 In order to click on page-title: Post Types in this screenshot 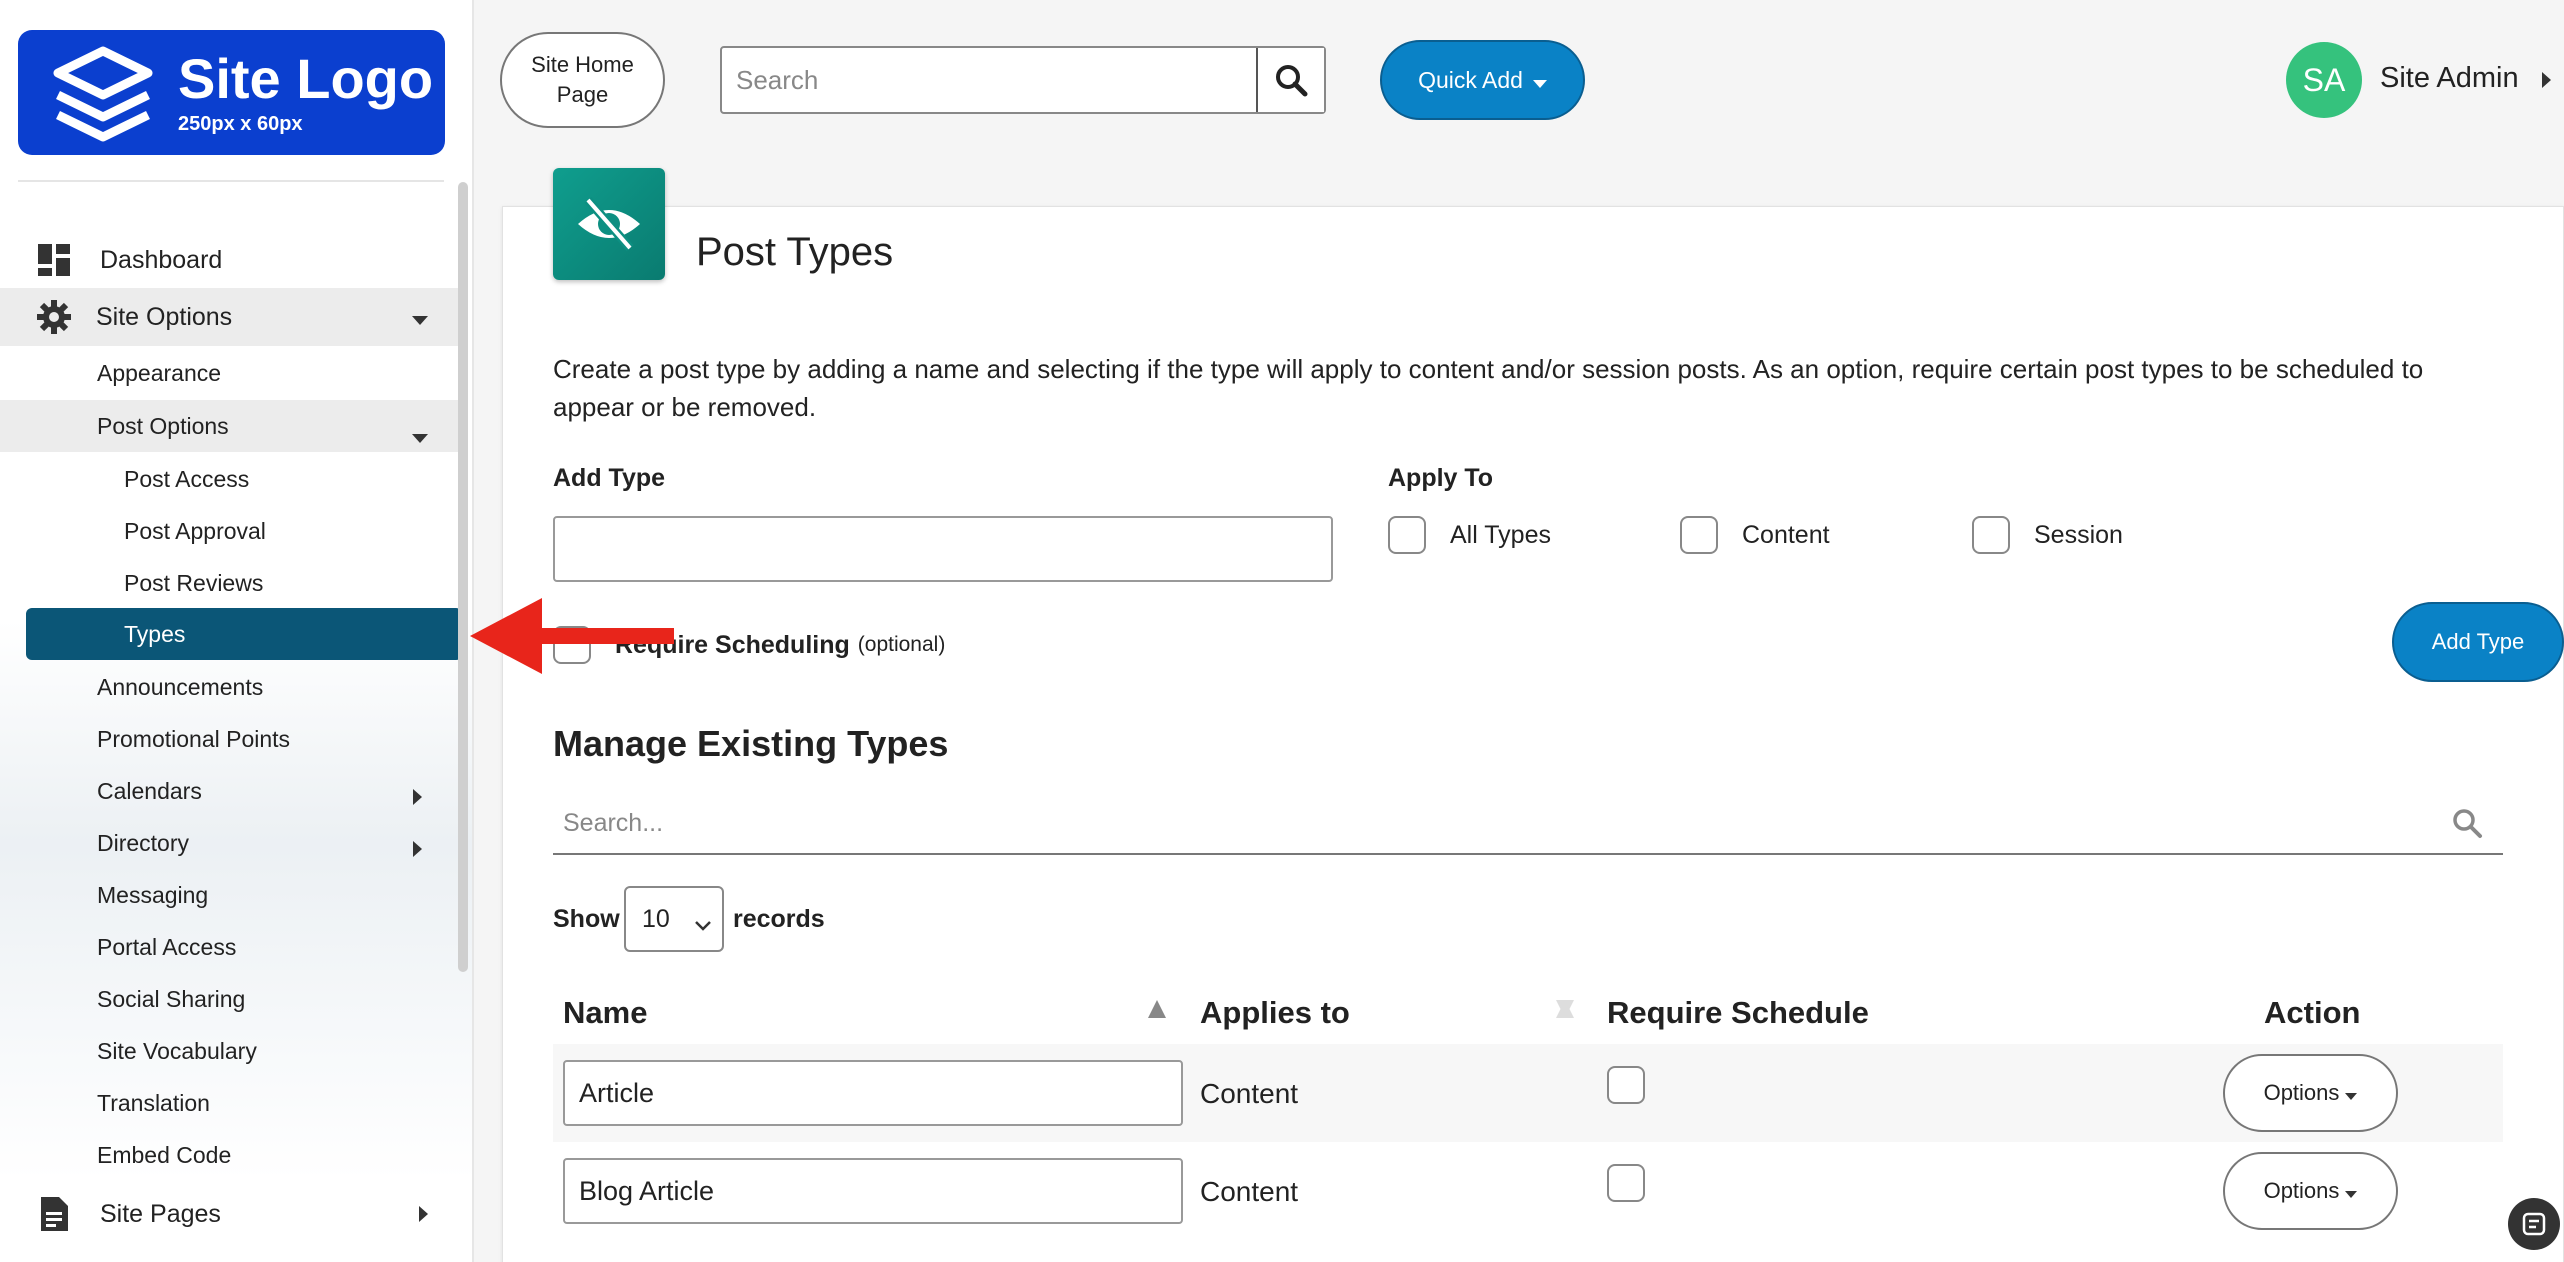, I will do `click(795, 252)`.